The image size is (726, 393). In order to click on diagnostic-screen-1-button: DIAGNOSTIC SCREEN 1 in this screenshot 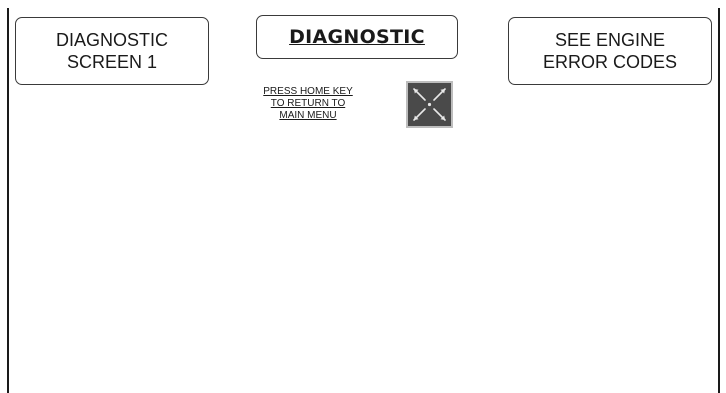, I will do `click(112, 51)`.